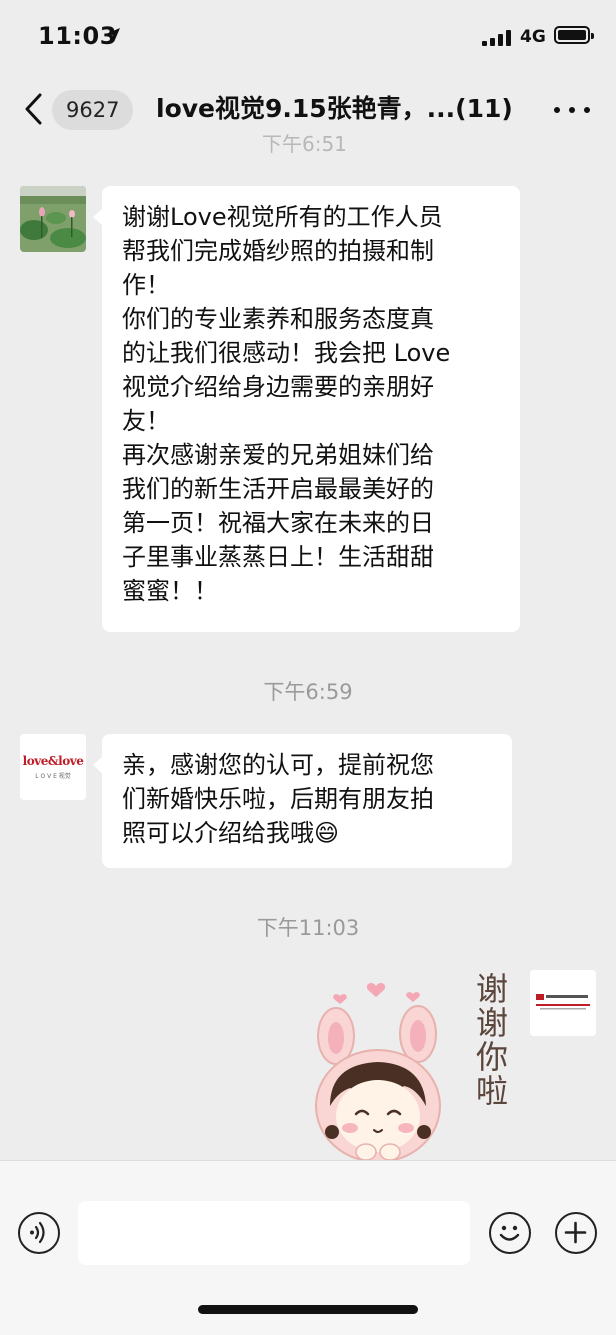 The image size is (616, 1335). Describe the element at coordinates (53, 776) in the screenshot. I see `logo-subtitle: L O V E 视觉` at that location.